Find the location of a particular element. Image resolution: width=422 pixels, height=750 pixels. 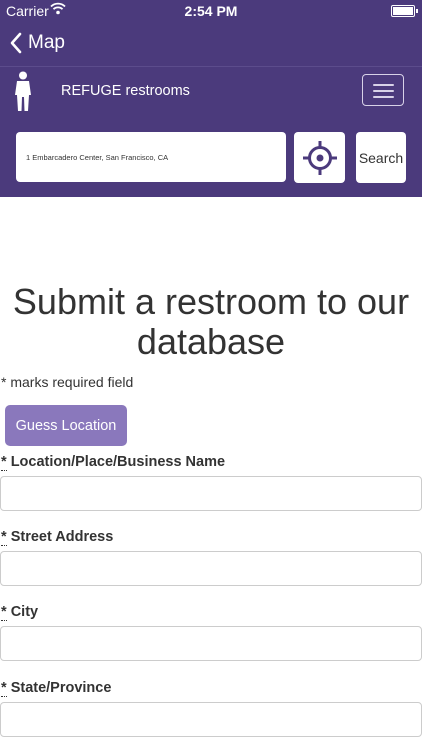

state-province-field is located at coordinates (211, 719).